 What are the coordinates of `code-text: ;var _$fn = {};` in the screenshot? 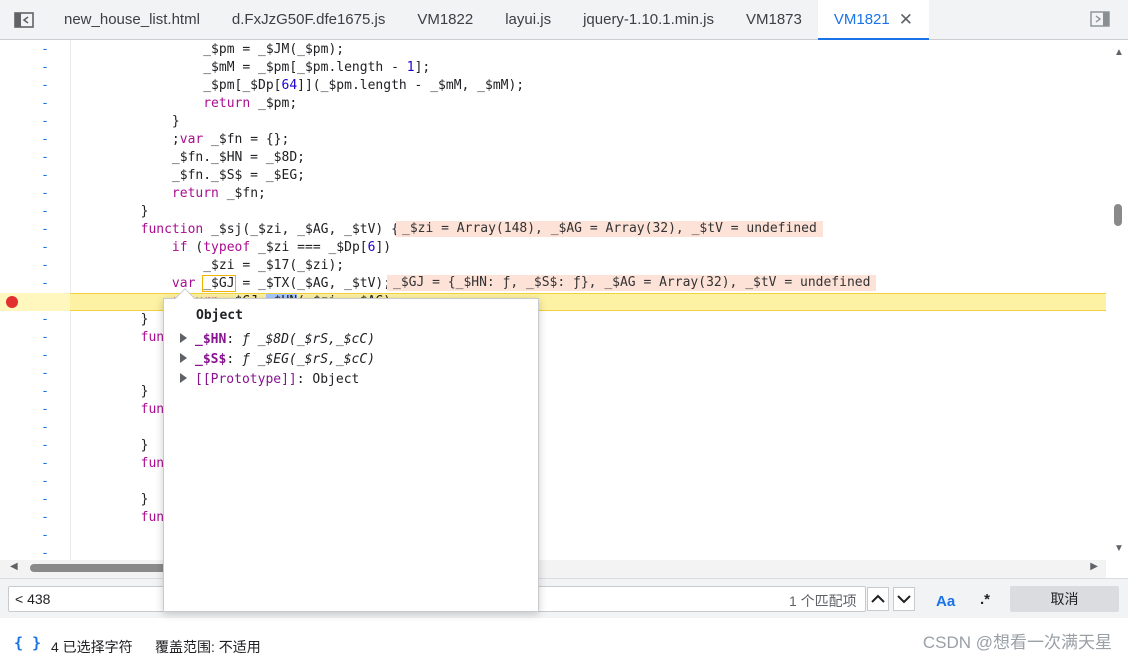 It's located at (184, 139).